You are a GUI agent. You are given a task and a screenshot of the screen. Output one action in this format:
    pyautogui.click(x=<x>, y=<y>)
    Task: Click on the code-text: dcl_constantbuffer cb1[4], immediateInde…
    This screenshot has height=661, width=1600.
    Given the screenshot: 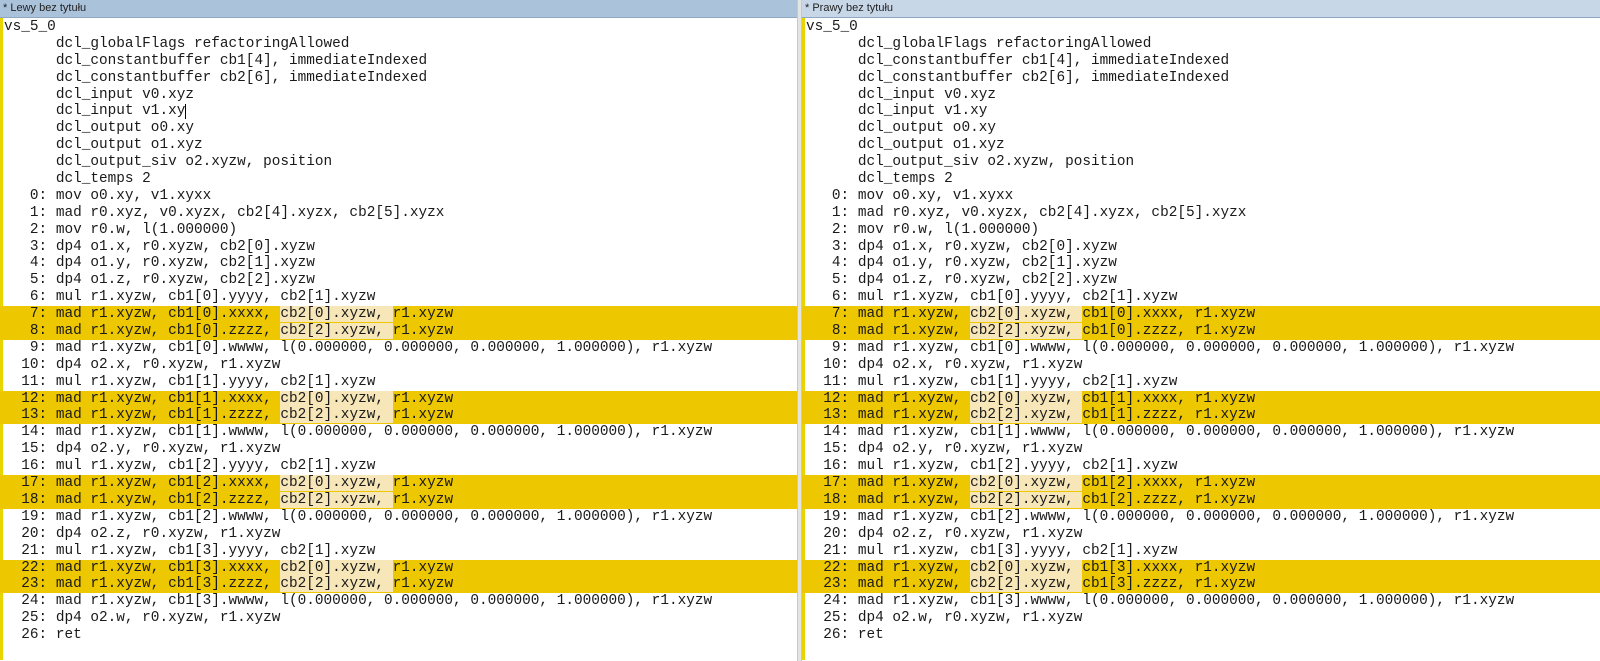 What is the action you would take?
    pyautogui.click(x=216, y=60)
    